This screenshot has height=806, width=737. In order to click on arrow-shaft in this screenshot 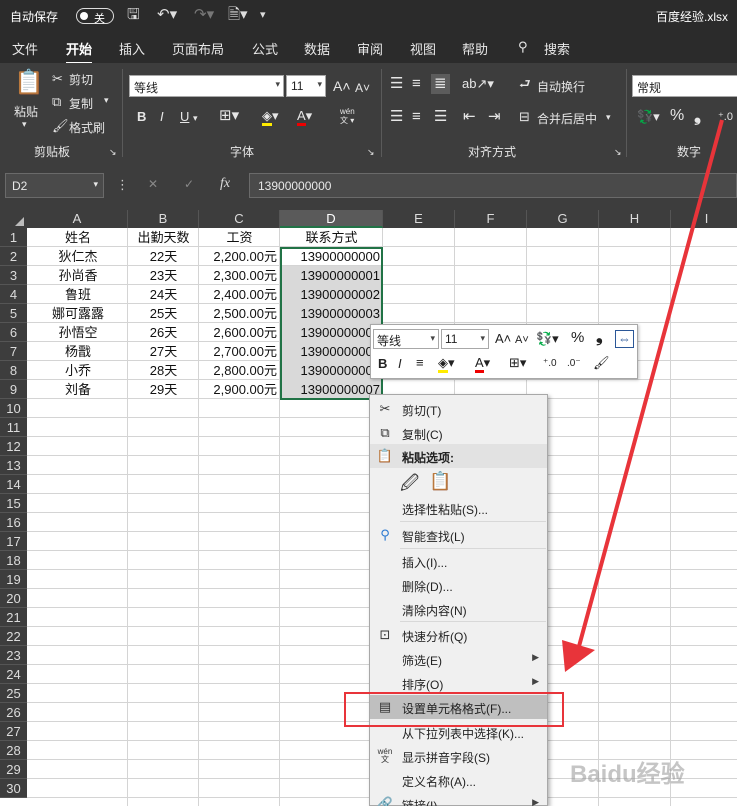, I will do `click(650, 385)`.